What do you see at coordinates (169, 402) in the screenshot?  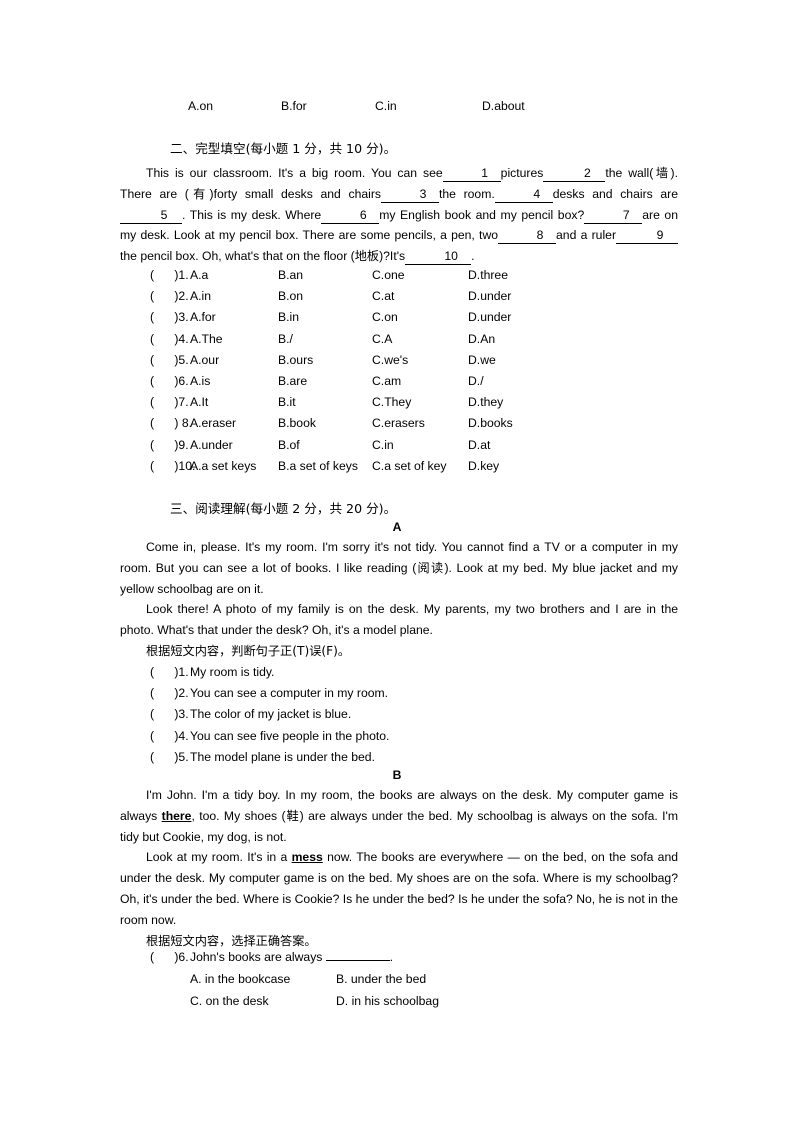 I see `cloze-option-bracket: ( )7.` at bounding box center [169, 402].